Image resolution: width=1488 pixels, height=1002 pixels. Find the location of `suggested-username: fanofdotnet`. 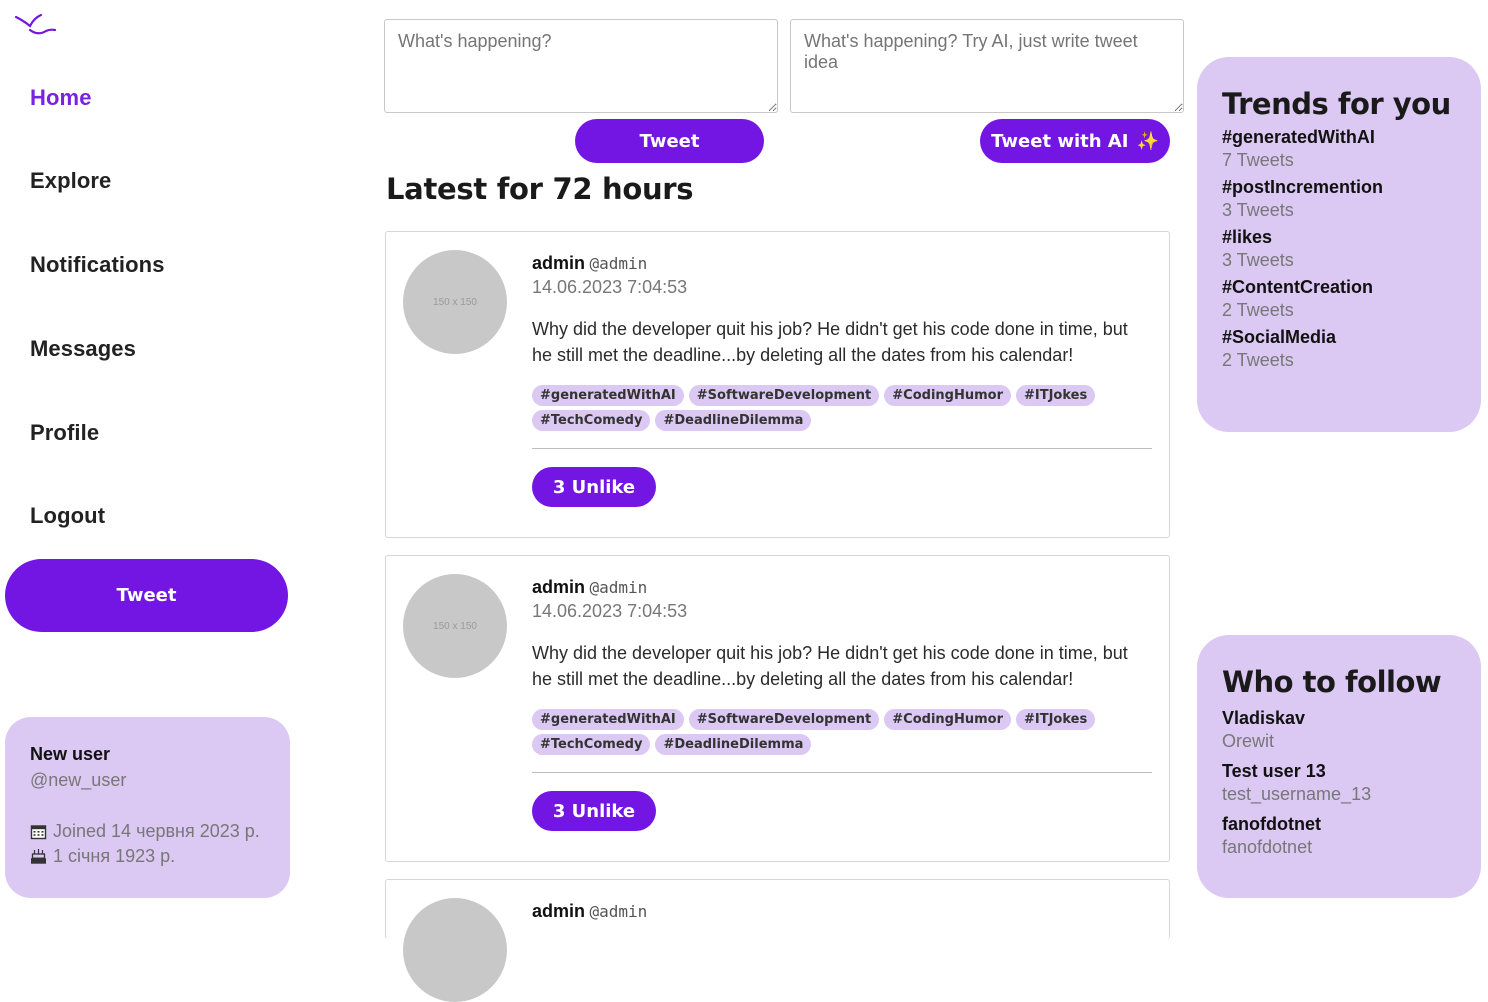

suggested-username: fanofdotnet is located at coordinates (1267, 847).